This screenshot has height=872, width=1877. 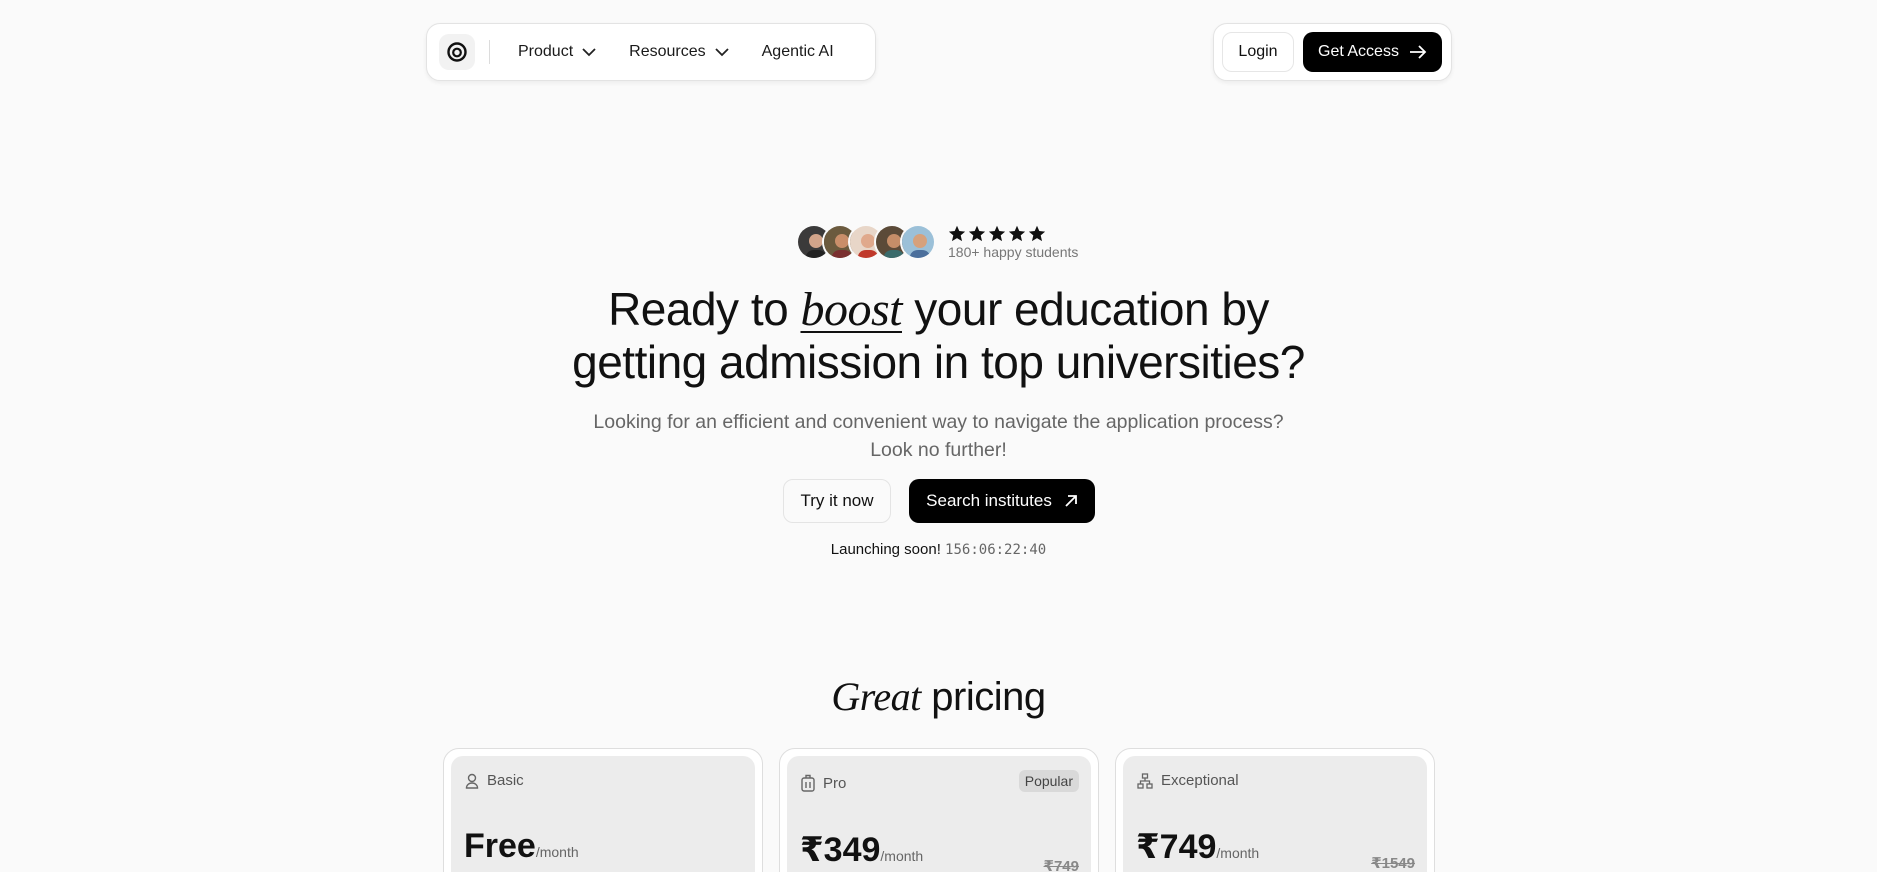 I want to click on popular-badge: Popular, so click(x=1048, y=781).